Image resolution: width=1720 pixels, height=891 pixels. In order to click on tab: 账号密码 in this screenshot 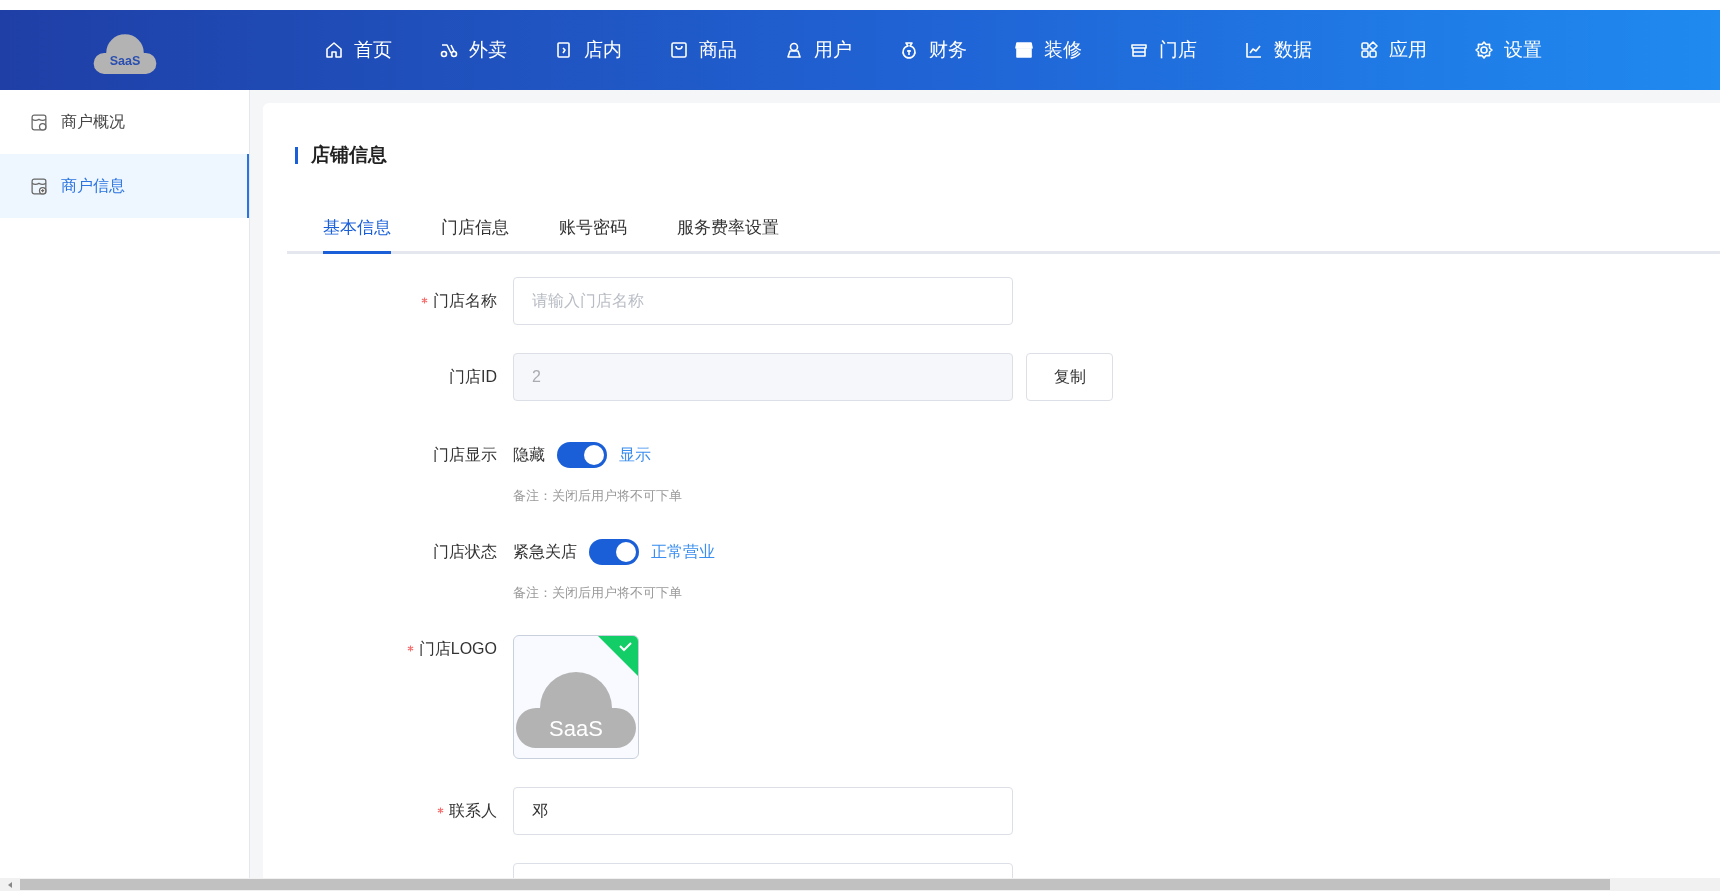, I will do `click(593, 235)`.